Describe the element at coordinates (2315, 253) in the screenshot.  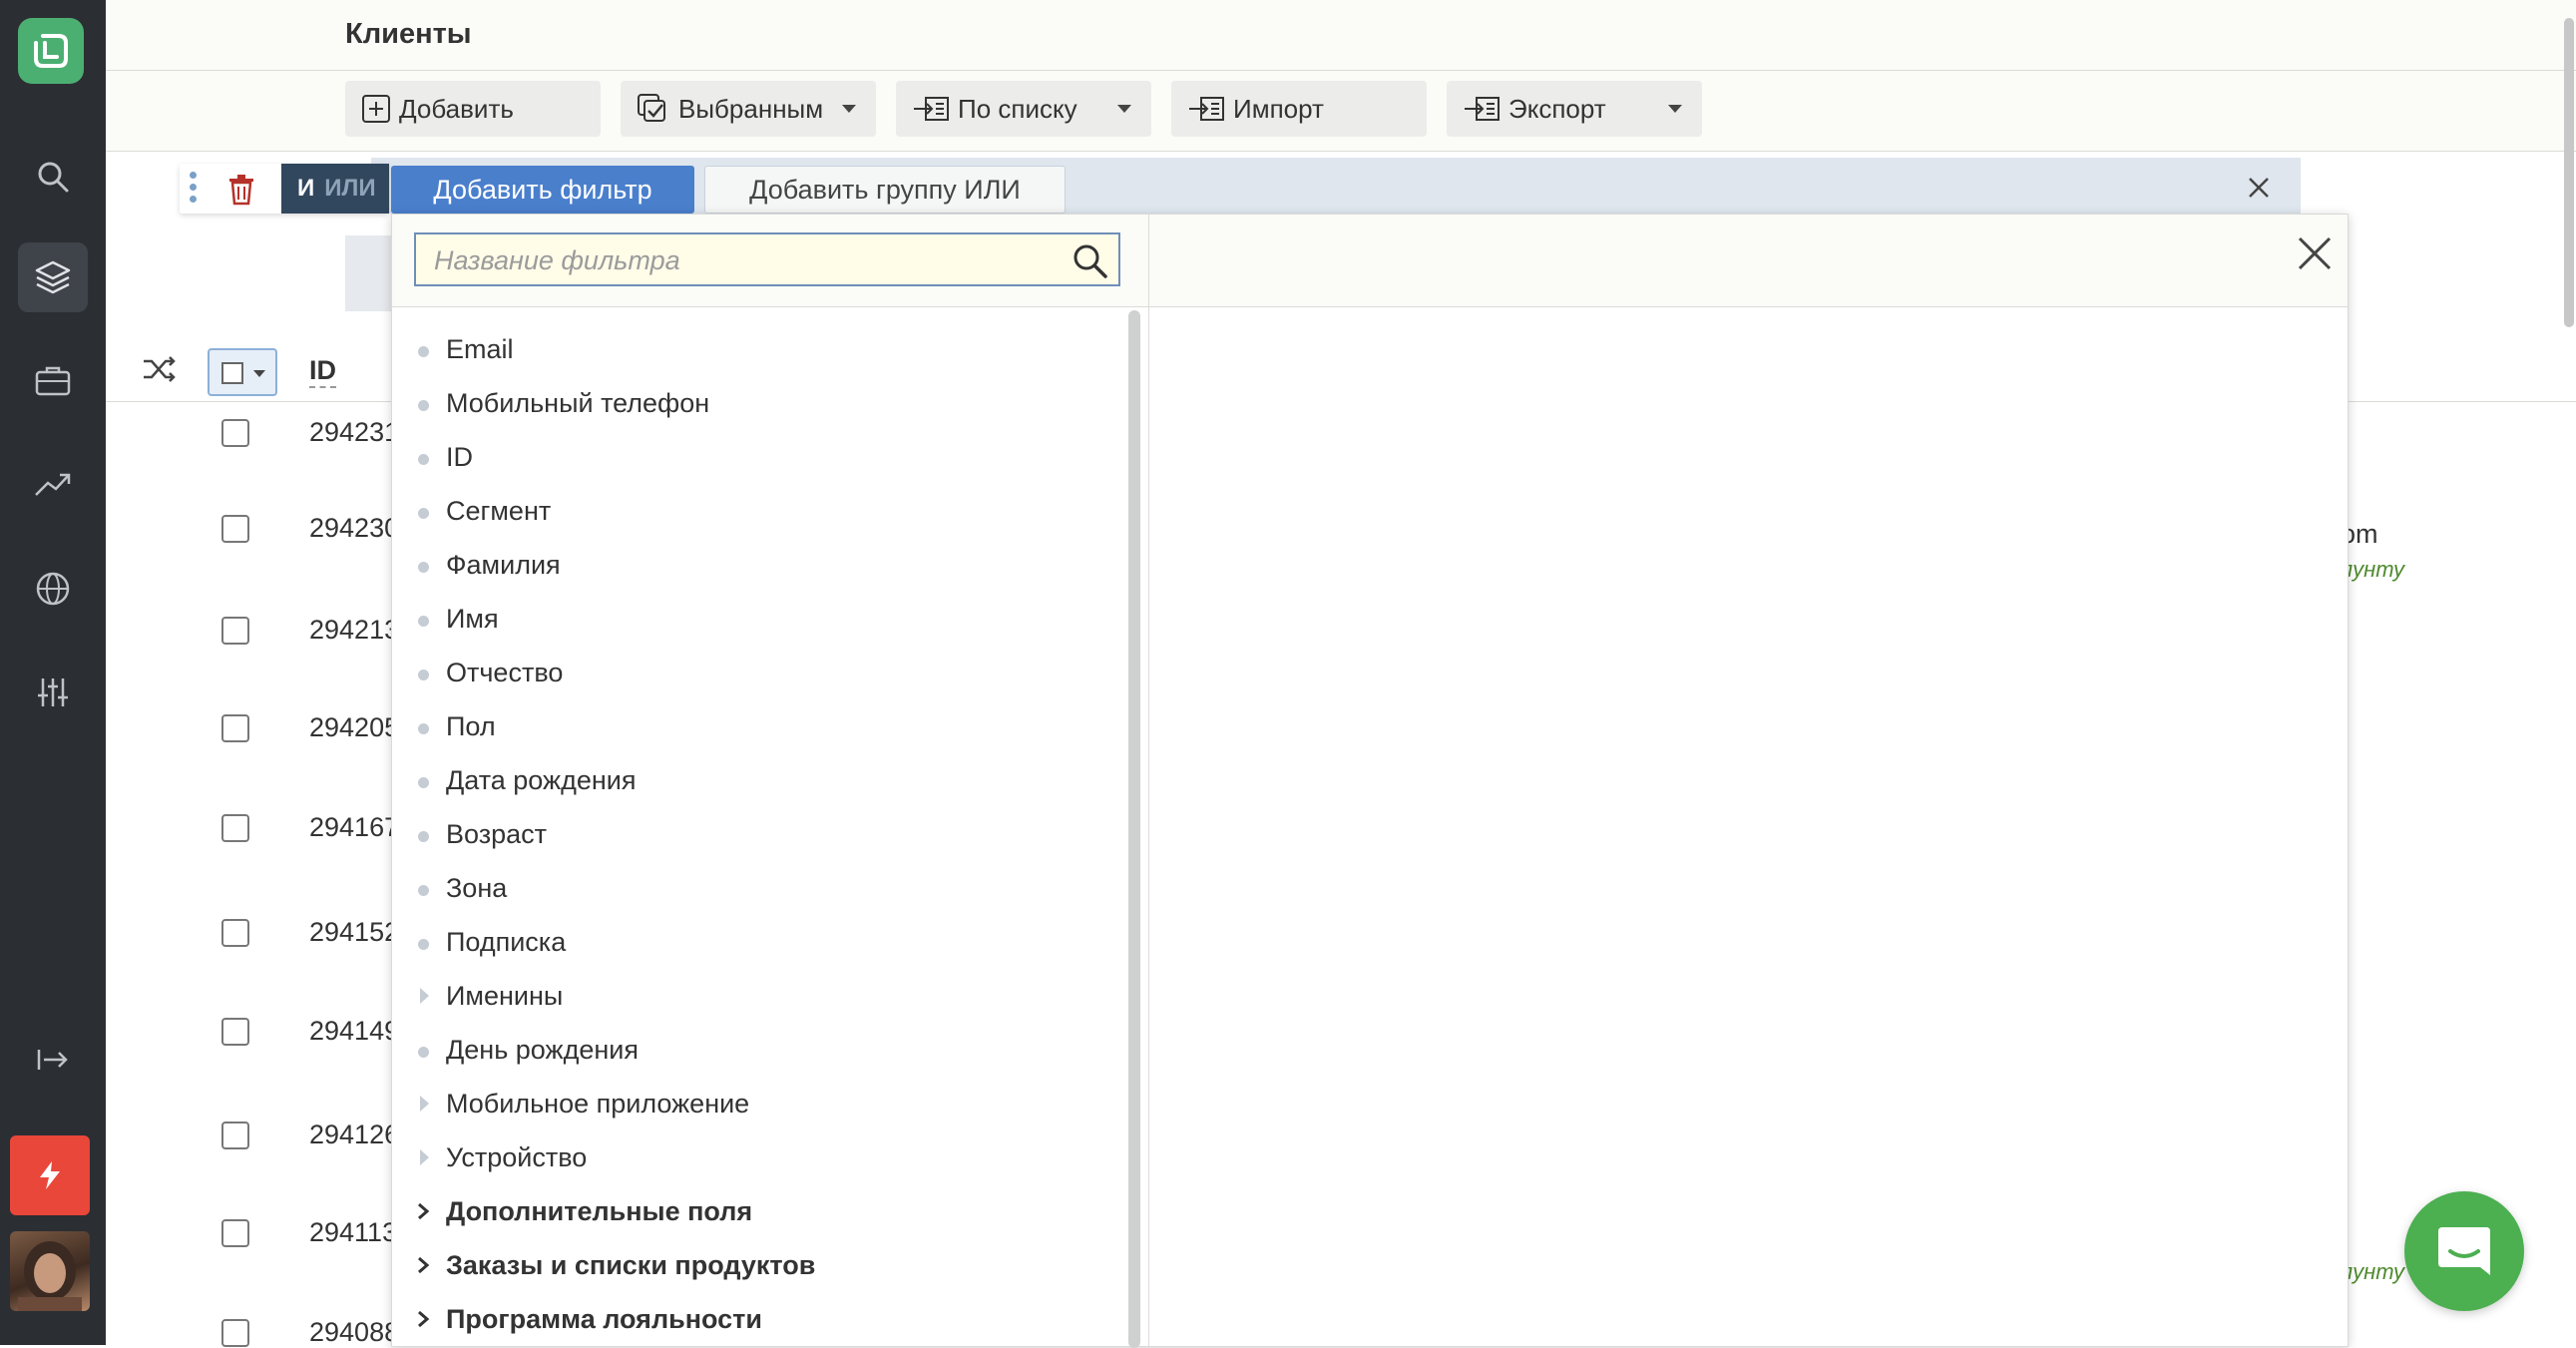
I see `close-icon` at that location.